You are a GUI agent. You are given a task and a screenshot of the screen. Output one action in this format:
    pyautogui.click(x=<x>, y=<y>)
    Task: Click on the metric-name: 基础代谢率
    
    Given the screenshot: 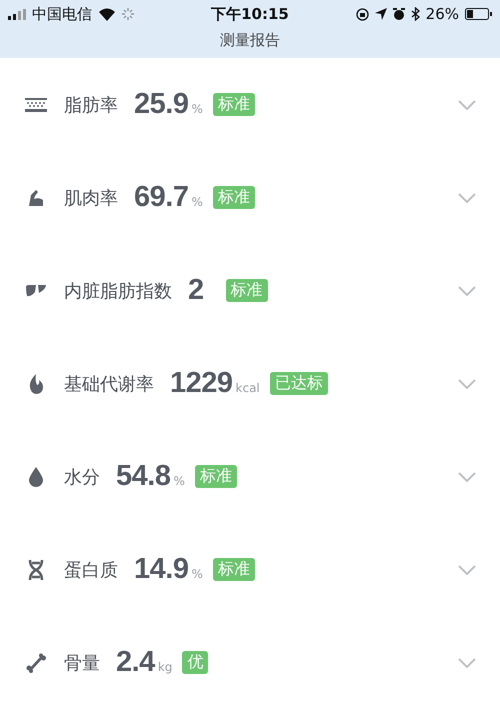 What is the action you would take?
    pyautogui.click(x=109, y=384)
    